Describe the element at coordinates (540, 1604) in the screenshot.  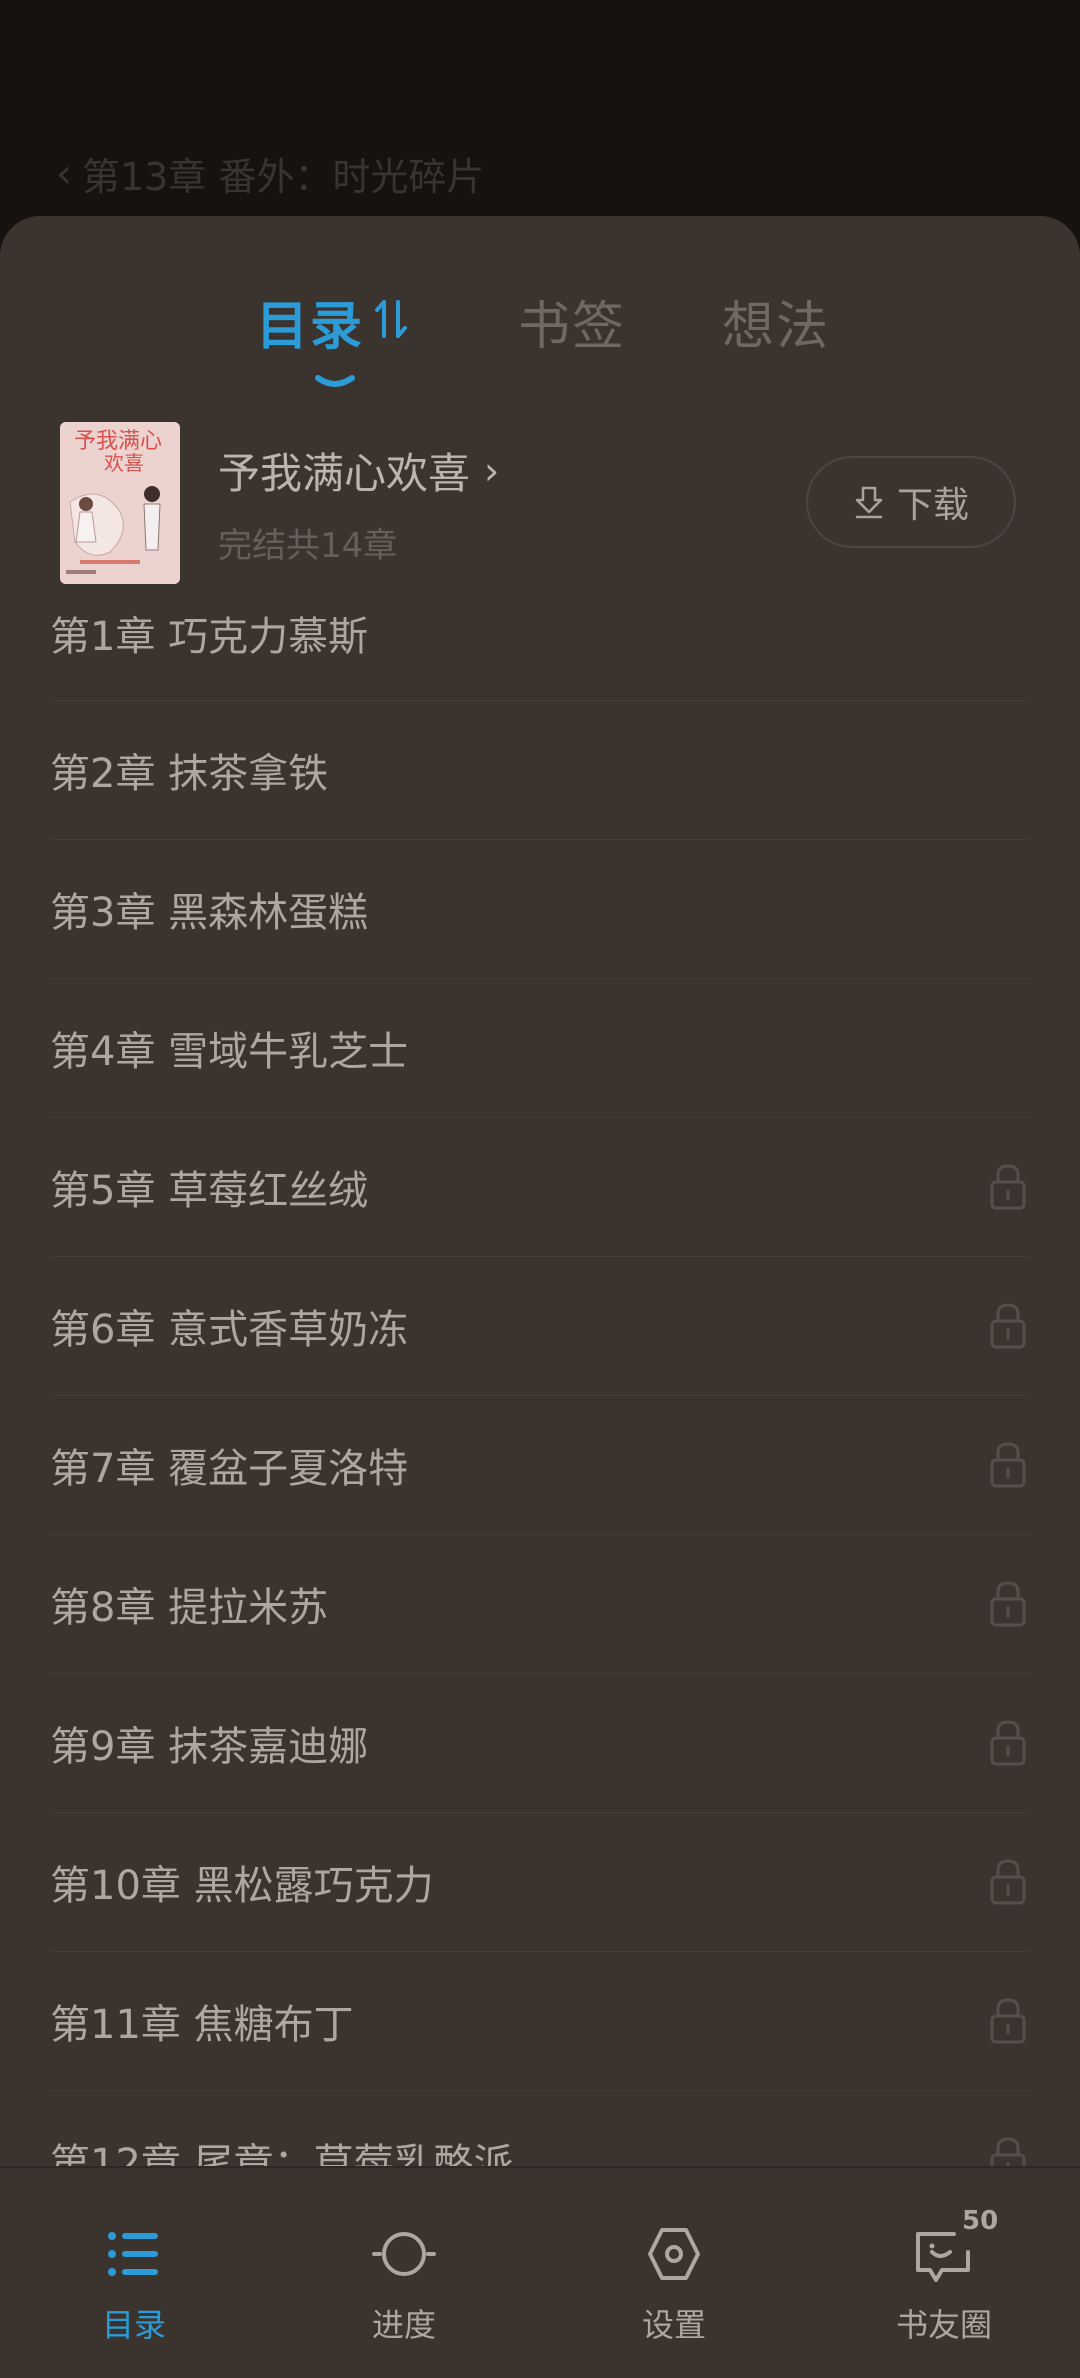
I see `chapter-item: 第8章 提拉米苏` at that location.